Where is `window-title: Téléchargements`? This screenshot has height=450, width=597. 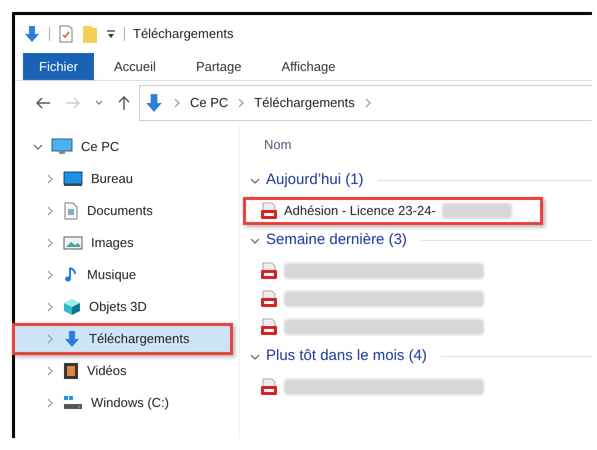
window-title: Téléchargements is located at coordinates (183, 34).